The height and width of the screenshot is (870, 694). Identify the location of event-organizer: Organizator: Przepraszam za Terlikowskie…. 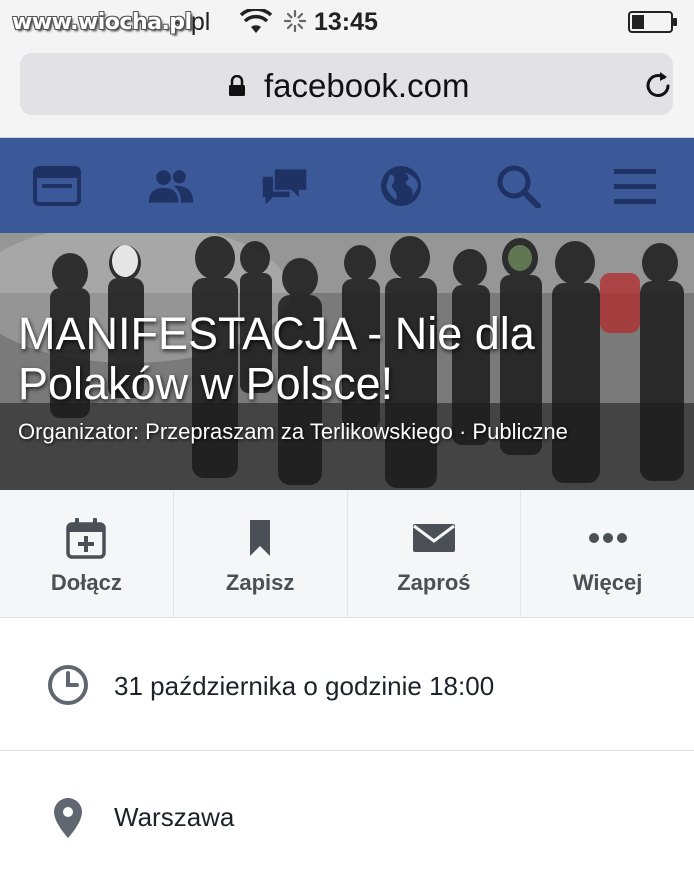
(348, 432).